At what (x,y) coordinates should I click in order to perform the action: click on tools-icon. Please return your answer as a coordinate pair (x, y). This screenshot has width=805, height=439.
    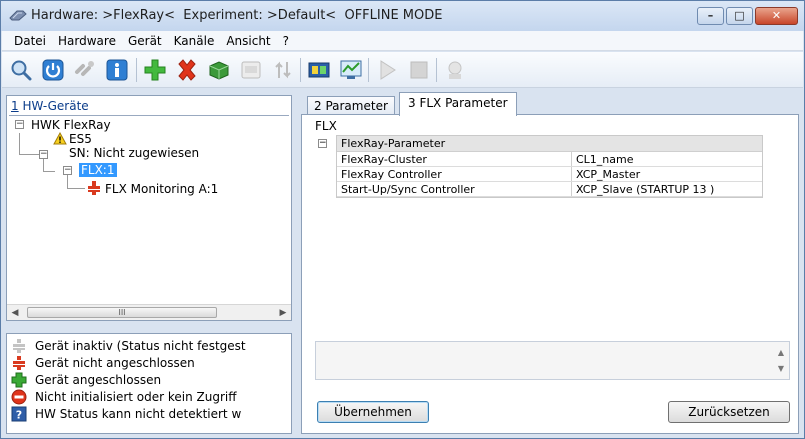
    Looking at the image, I should click on (455, 70).